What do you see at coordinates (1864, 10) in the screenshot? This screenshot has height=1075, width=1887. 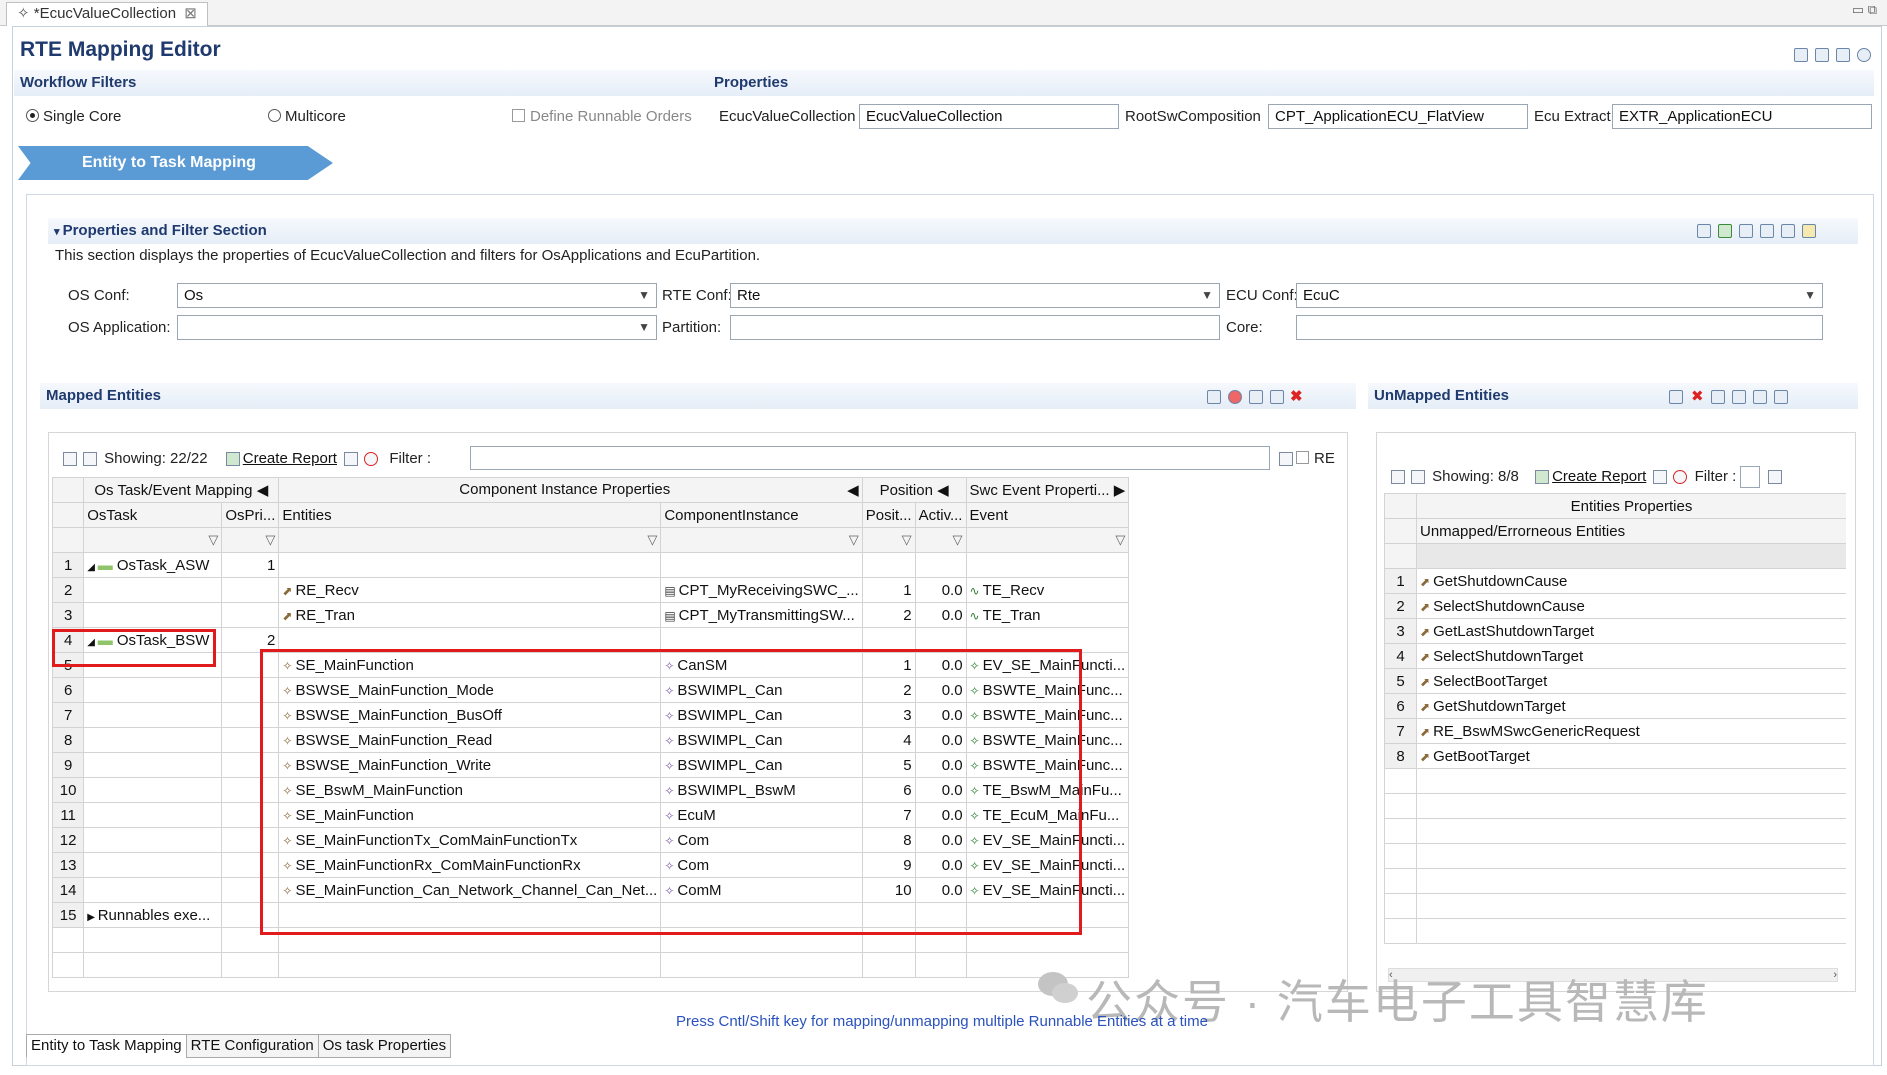 I see `window-controls: ▭ ⧉` at bounding box center [1864, 10].